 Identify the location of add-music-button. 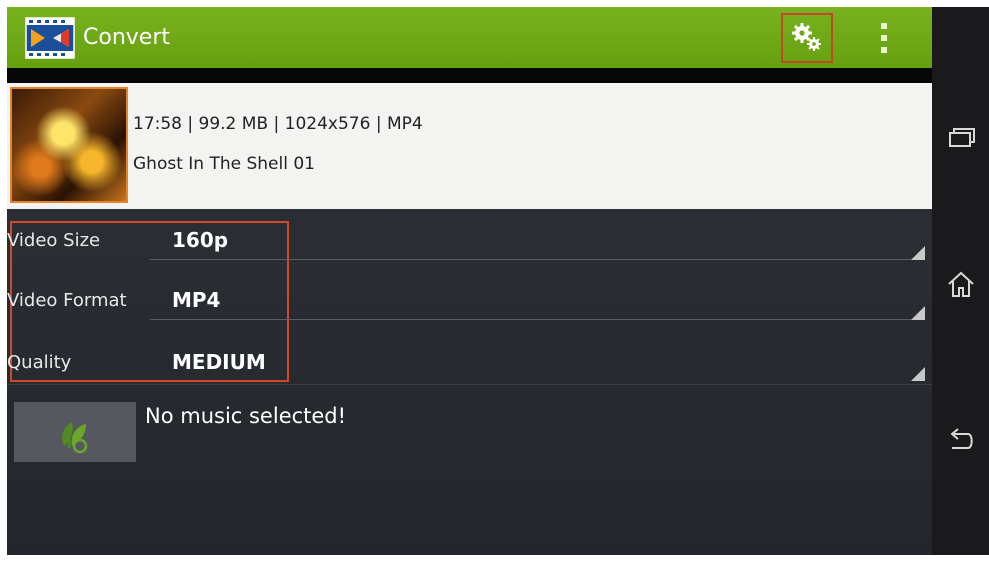
(75, 432).